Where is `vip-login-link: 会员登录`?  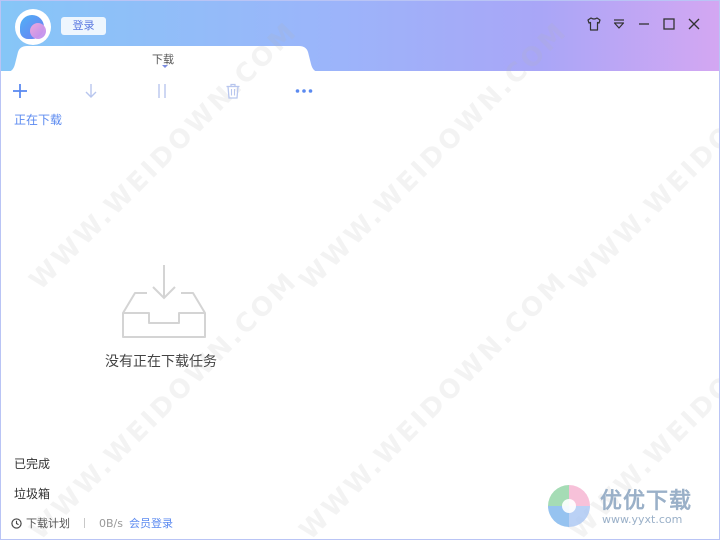 vip-login-link: 会员登录 is located at coordinates (151, 523).